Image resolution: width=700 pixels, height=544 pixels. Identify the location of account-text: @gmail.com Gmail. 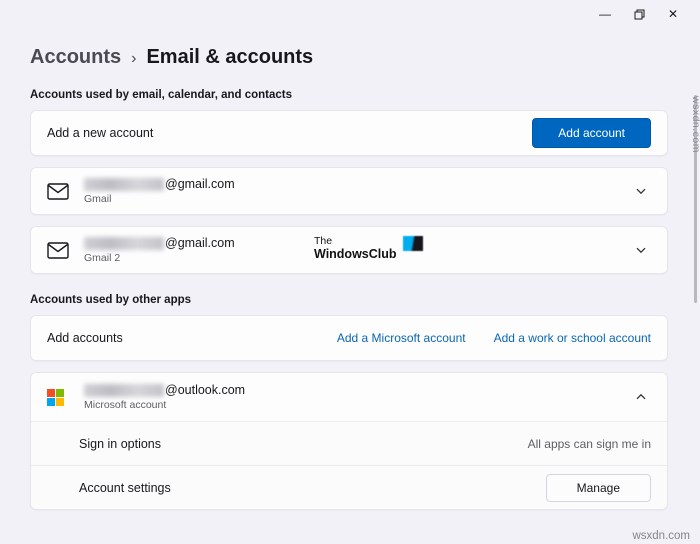
(159, 191).